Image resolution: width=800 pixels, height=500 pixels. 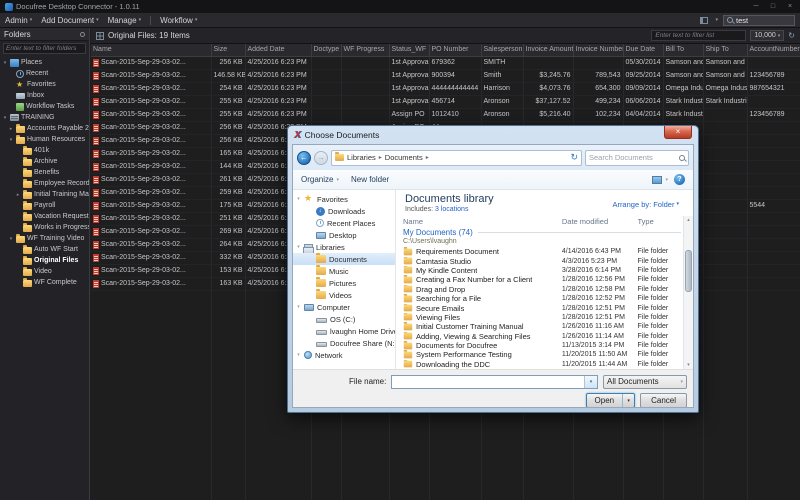 I want to click on sidebar-item-wf-training-video: ▾ WF Training Video, so click(x=44, y=238).